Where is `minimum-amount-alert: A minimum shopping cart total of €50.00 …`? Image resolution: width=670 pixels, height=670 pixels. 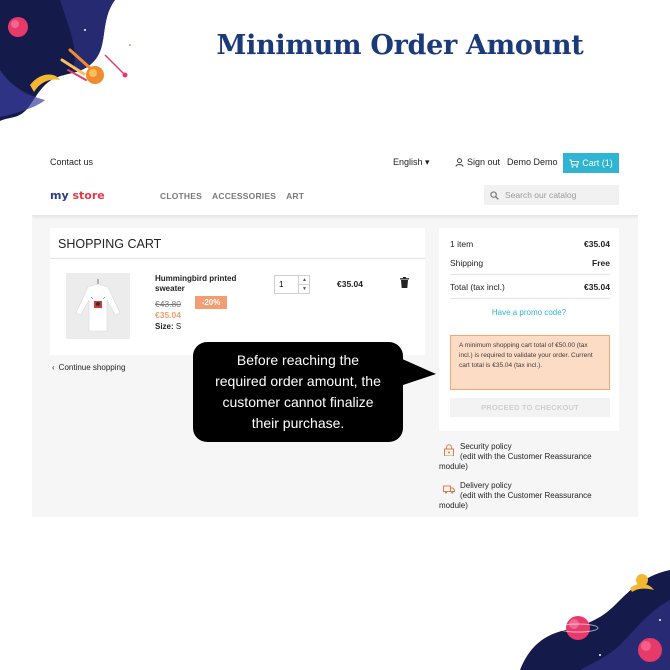
minimum-amount-alert: A minimum shopping cart total of €50.00 … is located at coordinates (530, 362).